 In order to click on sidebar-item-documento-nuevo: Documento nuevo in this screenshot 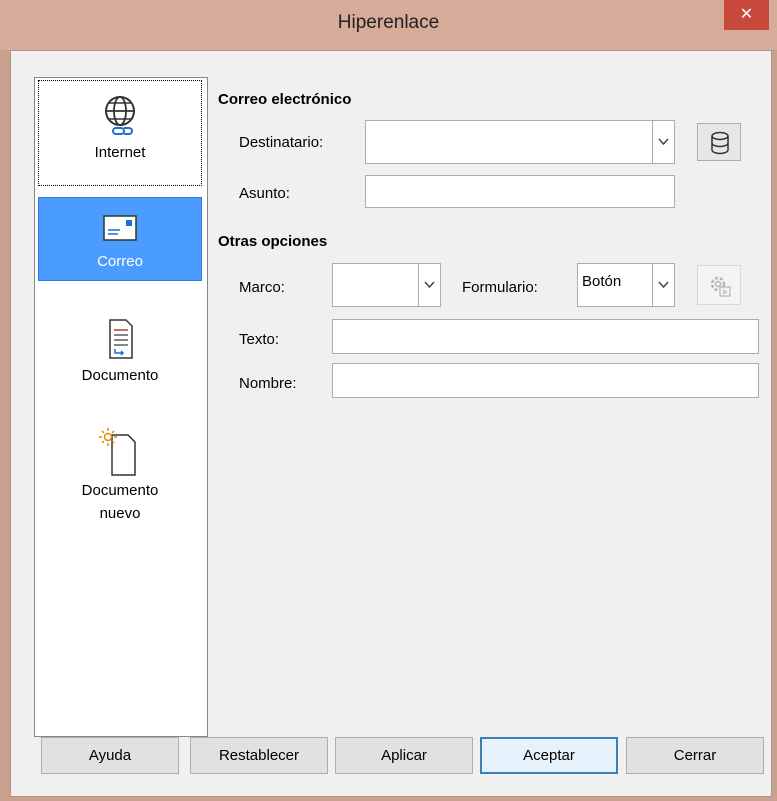, I will do `click(120, 483)`.